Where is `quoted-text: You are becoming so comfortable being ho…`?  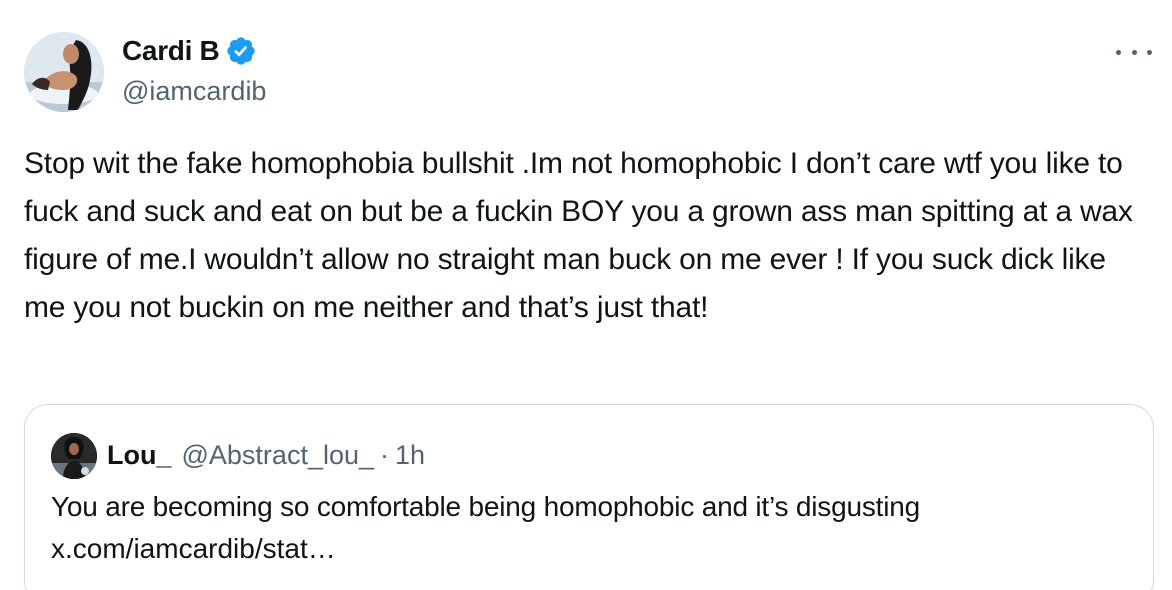
quoted-text: You are becoming so comfortable being ho… is located at coordinates (485, 506).